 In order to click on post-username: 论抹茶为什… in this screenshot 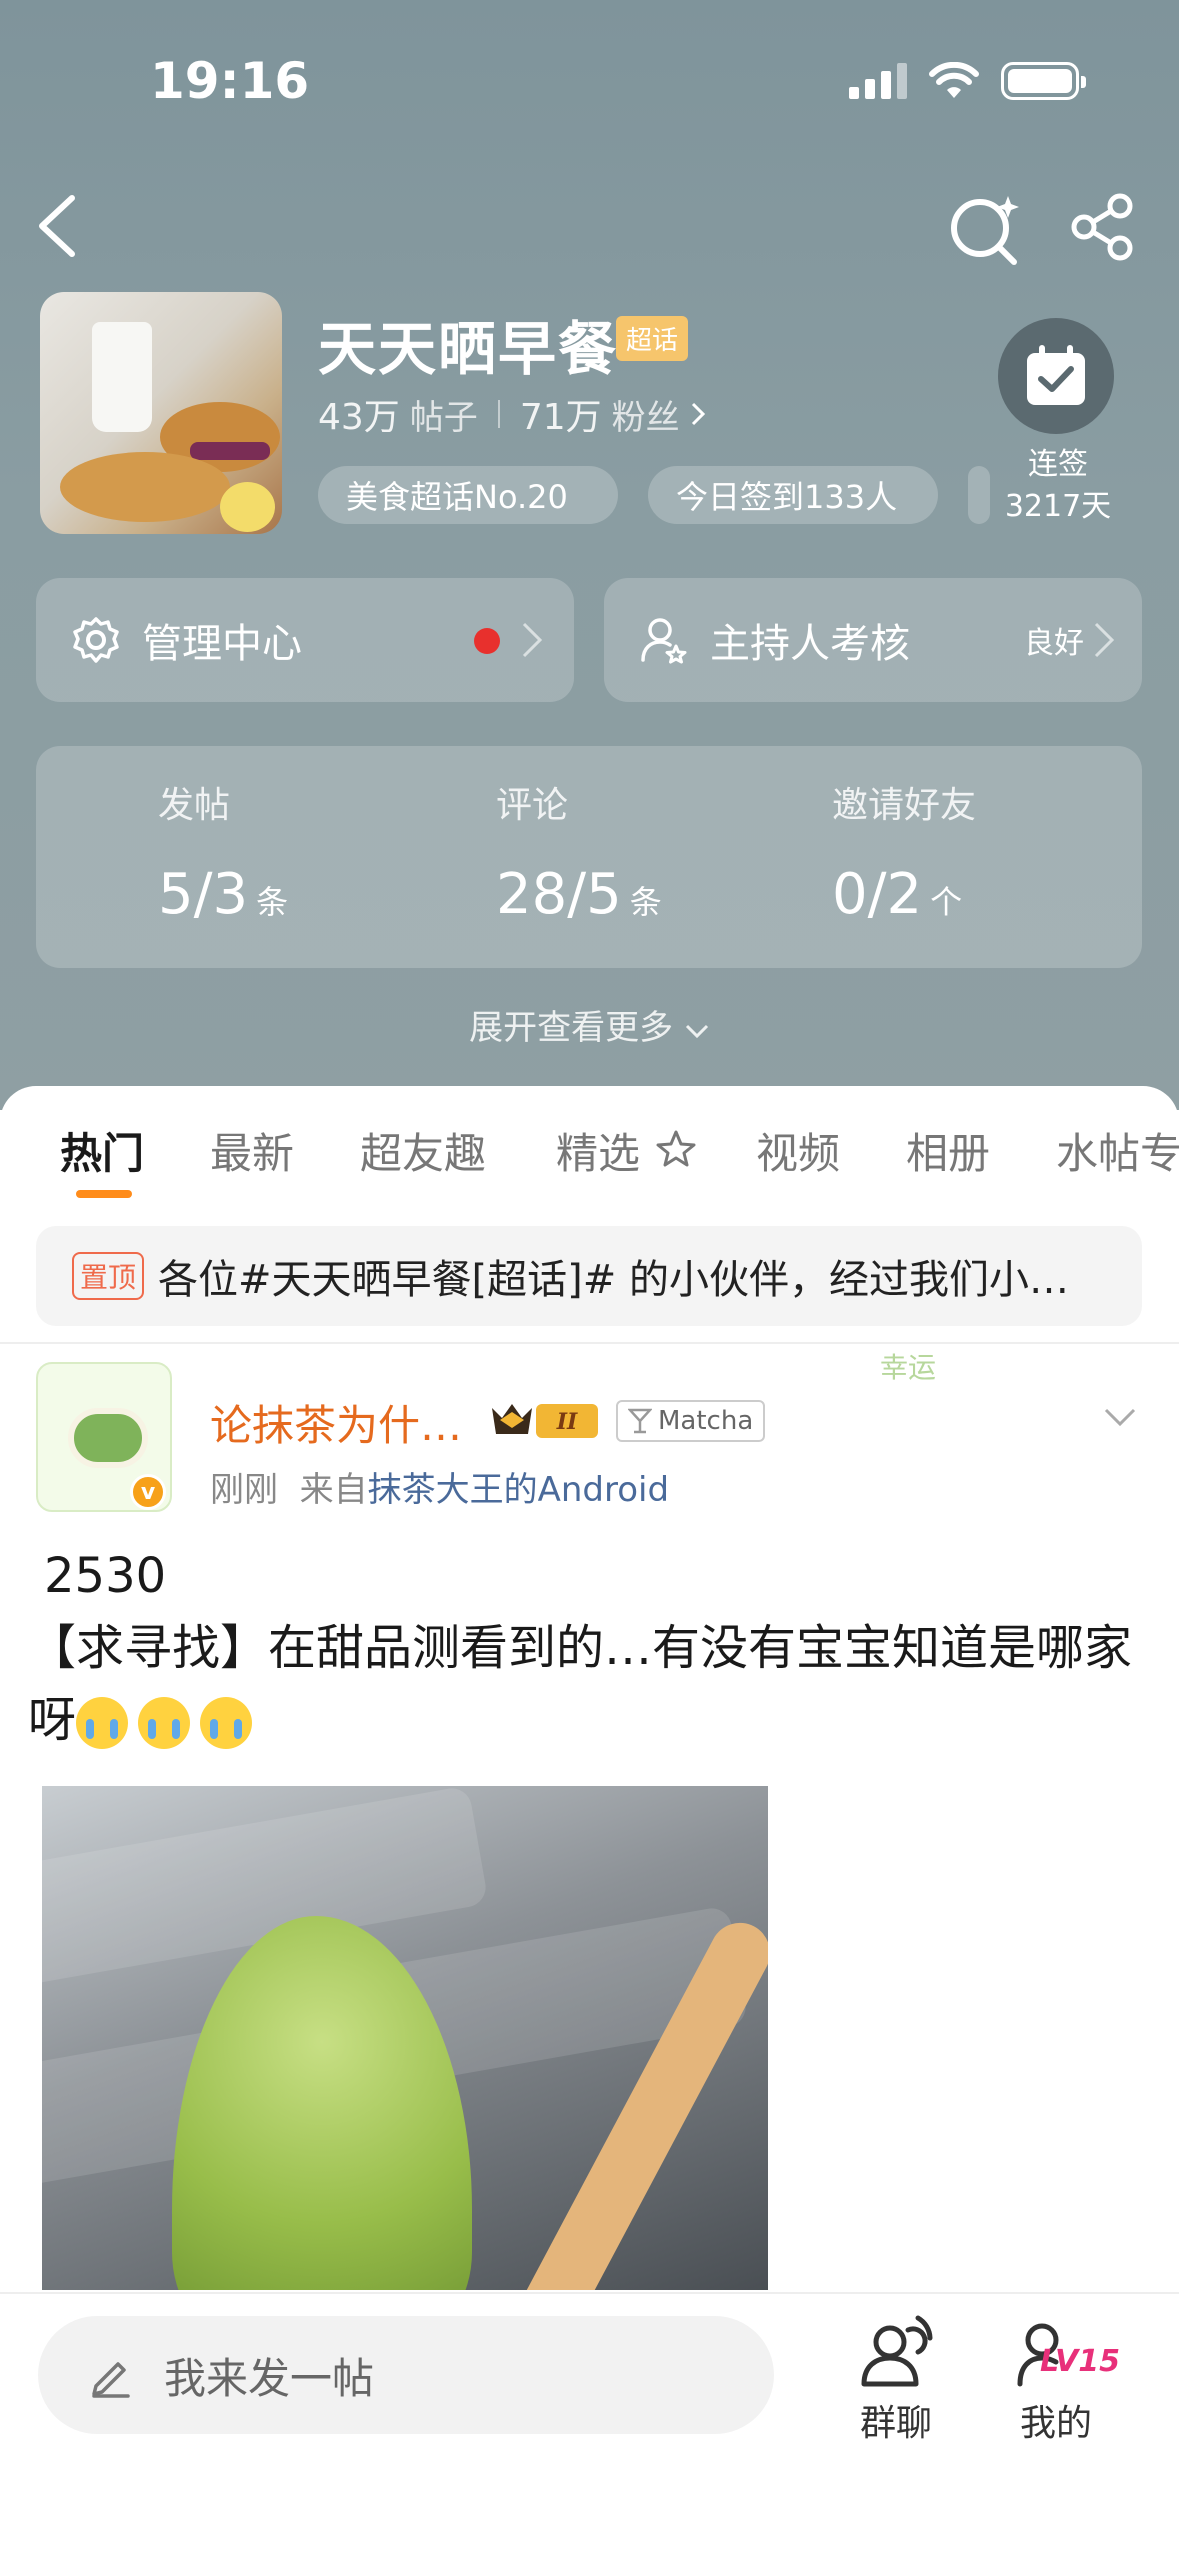, I will do `click(336, 1422)`.